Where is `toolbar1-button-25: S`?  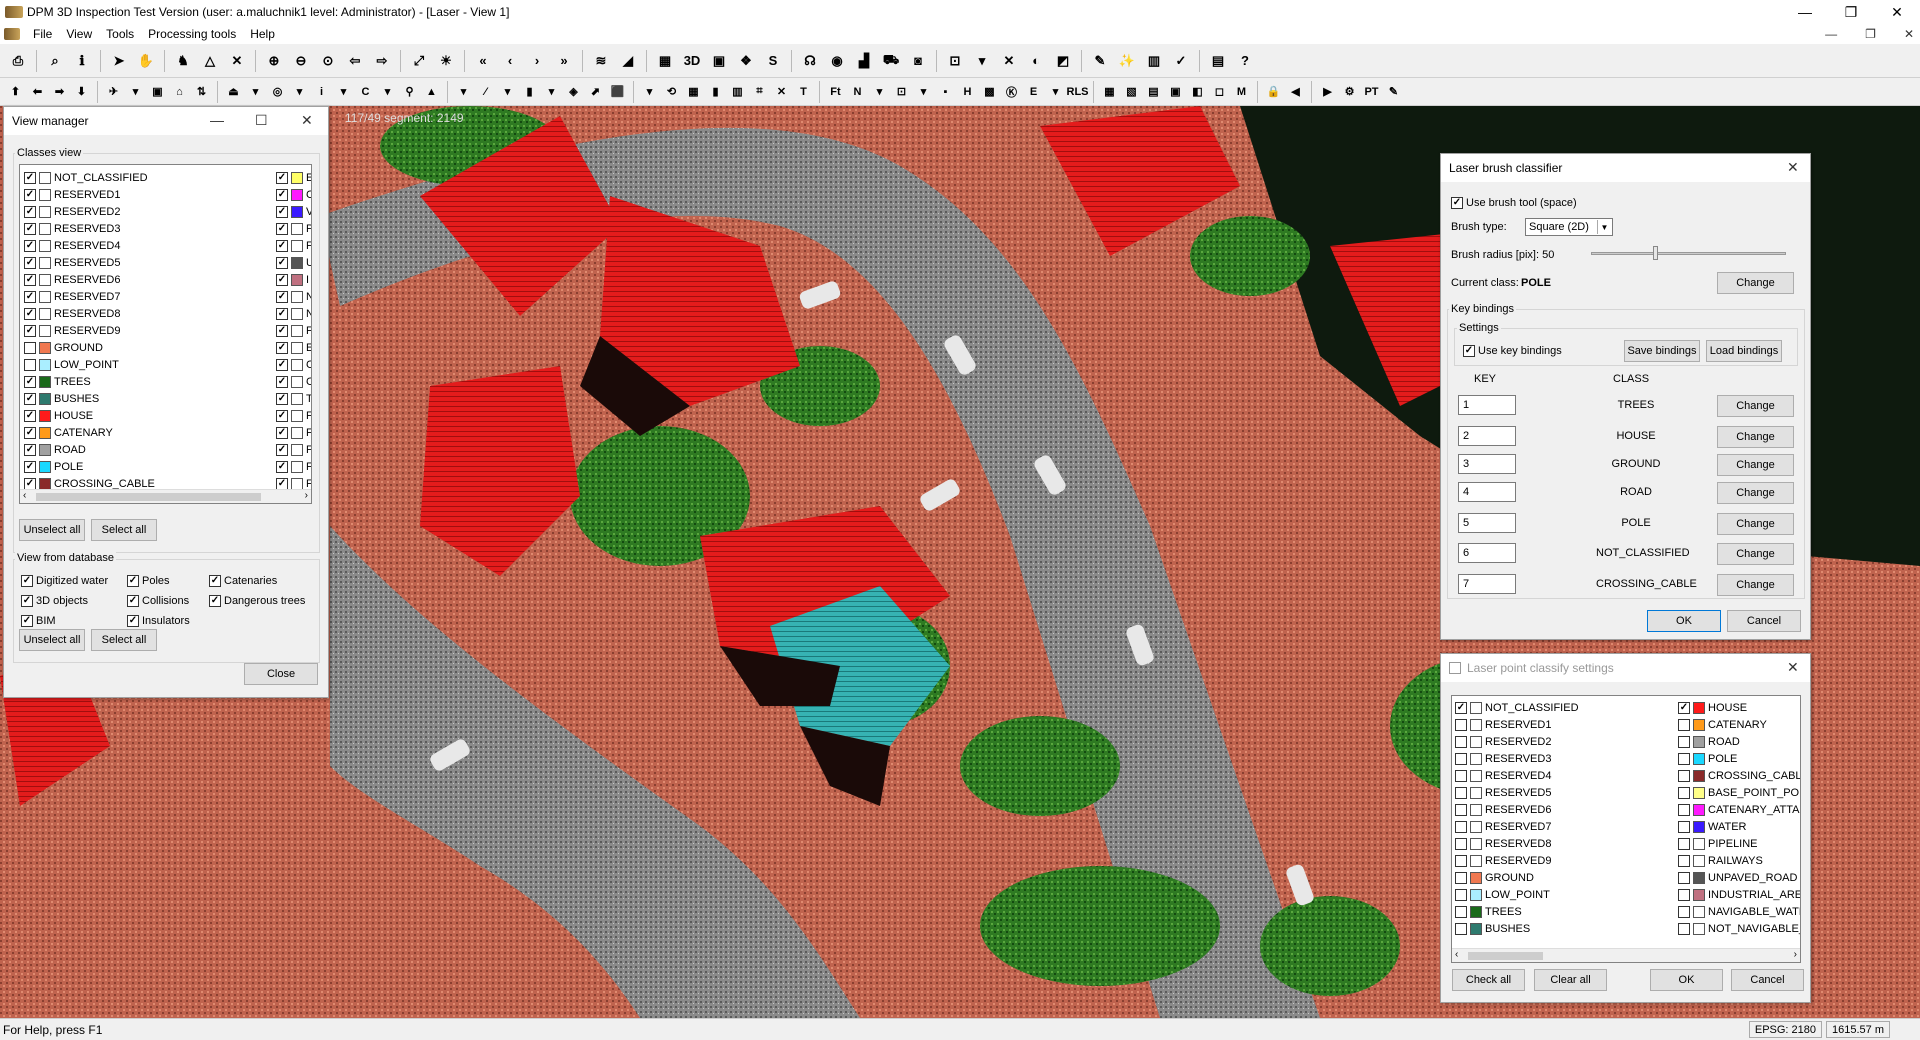
toolbar1-button-25: S is located at coordinates (773, 61).